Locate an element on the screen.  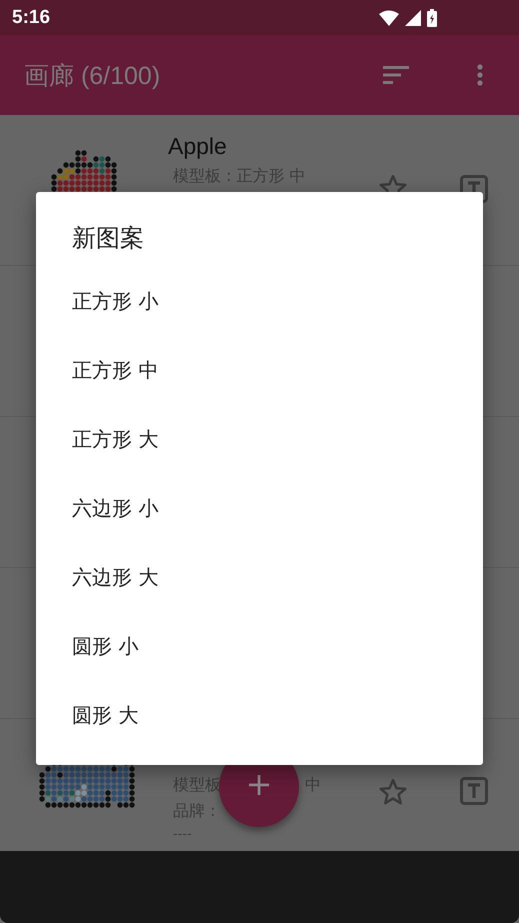
pattern-title: Apple is located at coordinates (198, 146).